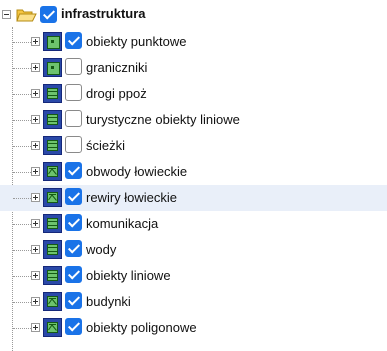  What do you see at coordinates (163, 119) in the screenshot?
I see `layer-label: turystyczne obiekty liniowe` at bounding box center [163, 119].